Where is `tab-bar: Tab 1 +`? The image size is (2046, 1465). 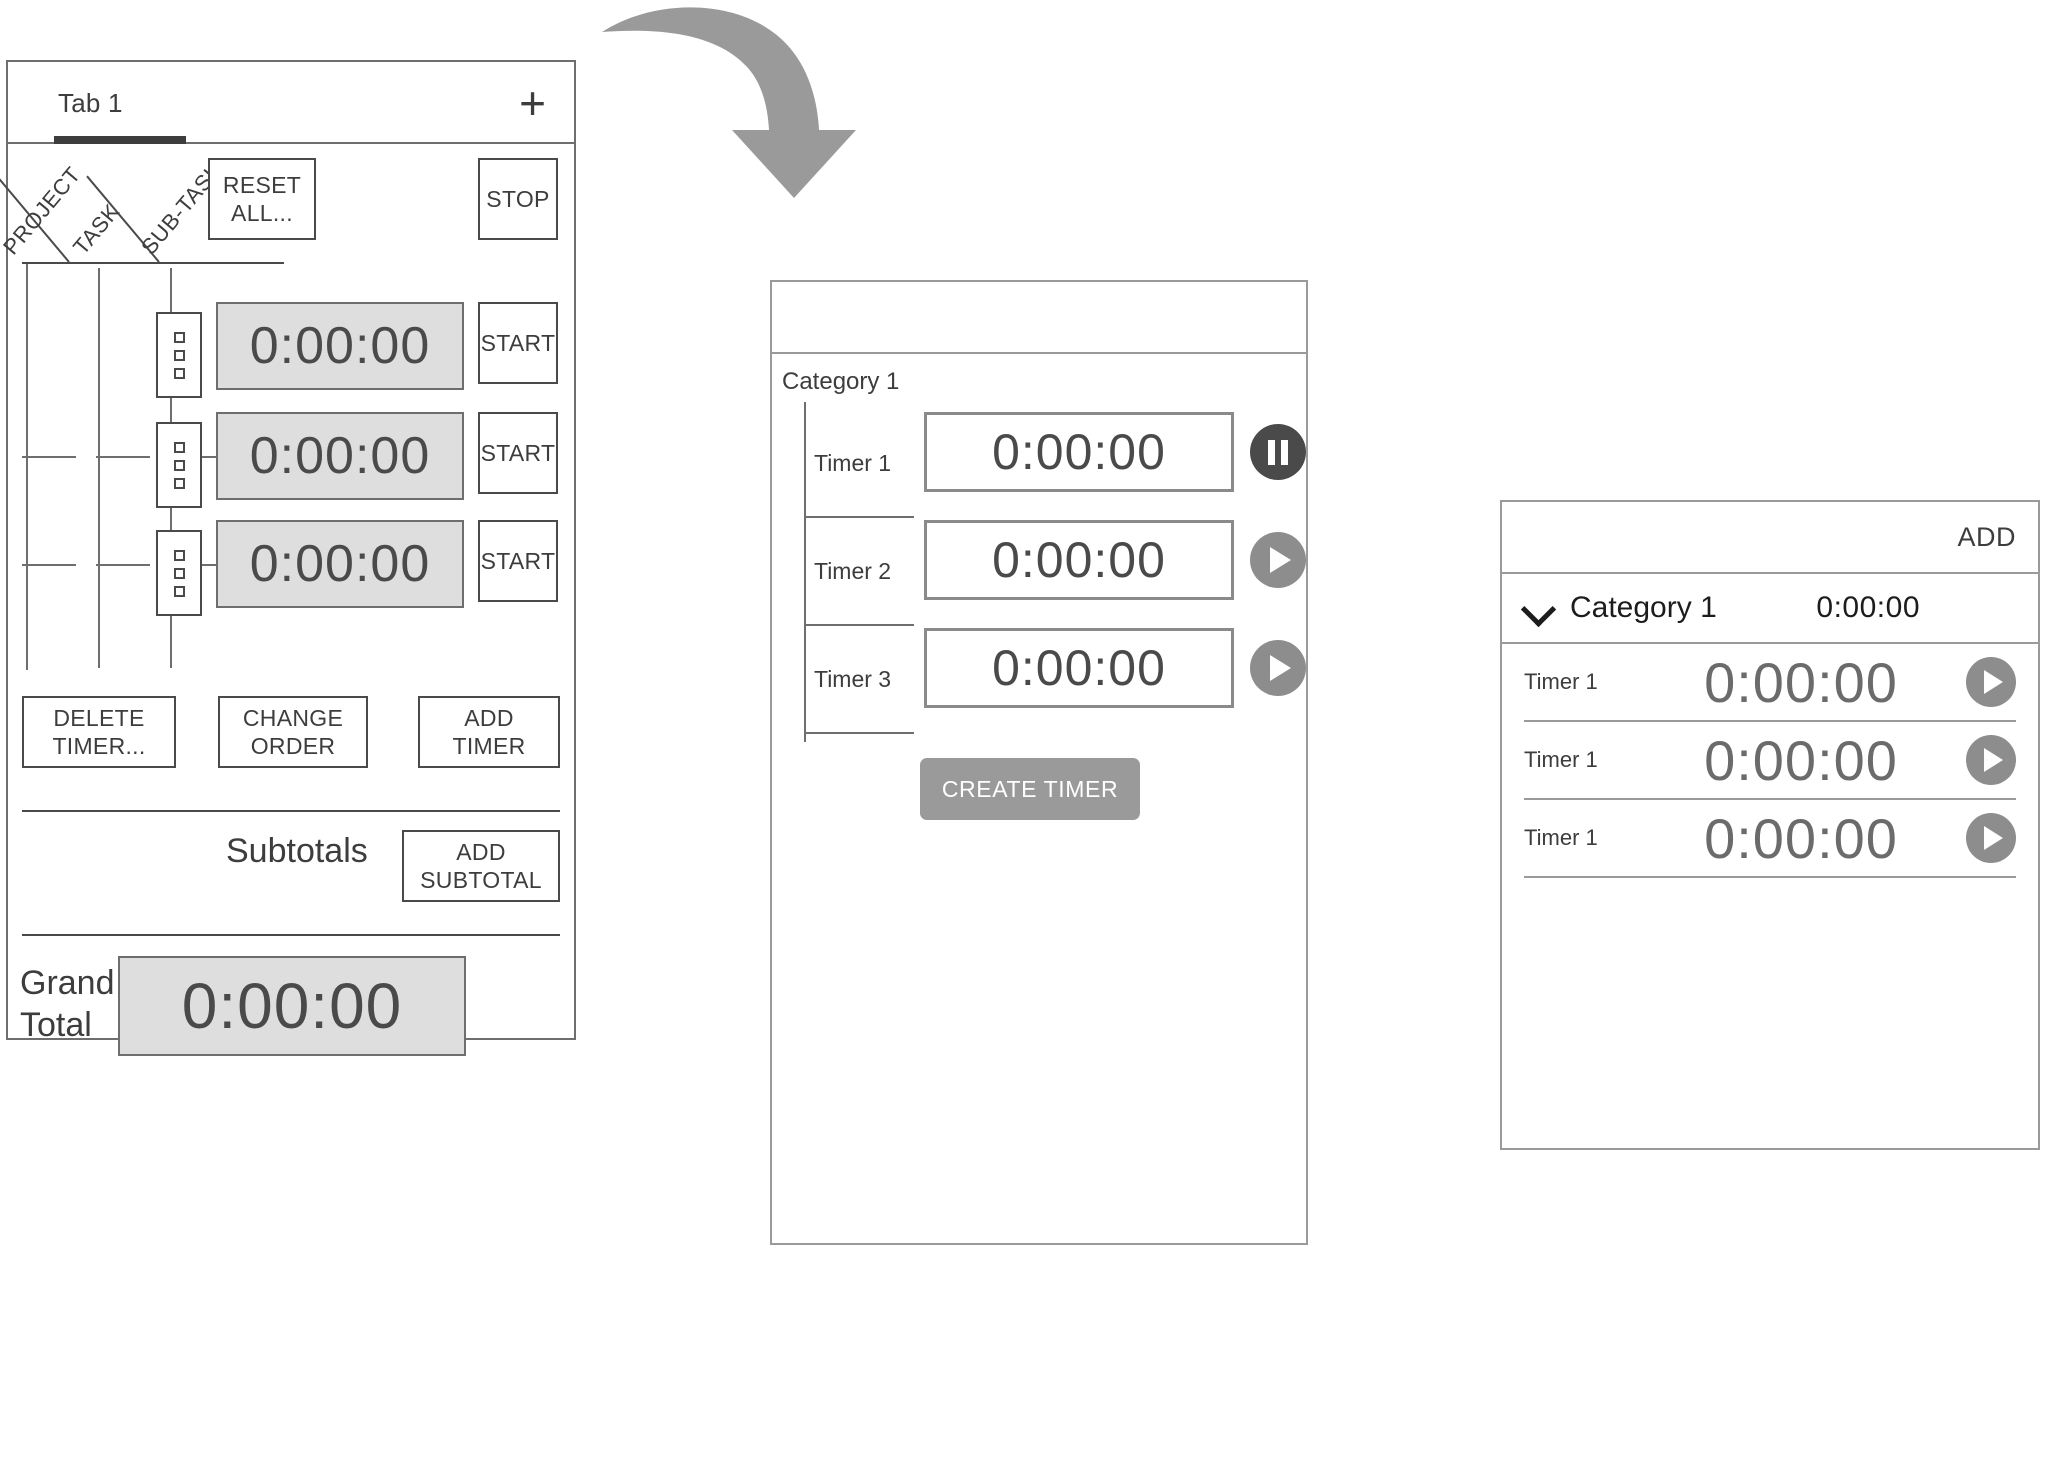
tab-bar: Tab 1 + is located at coordinates (291, 103).